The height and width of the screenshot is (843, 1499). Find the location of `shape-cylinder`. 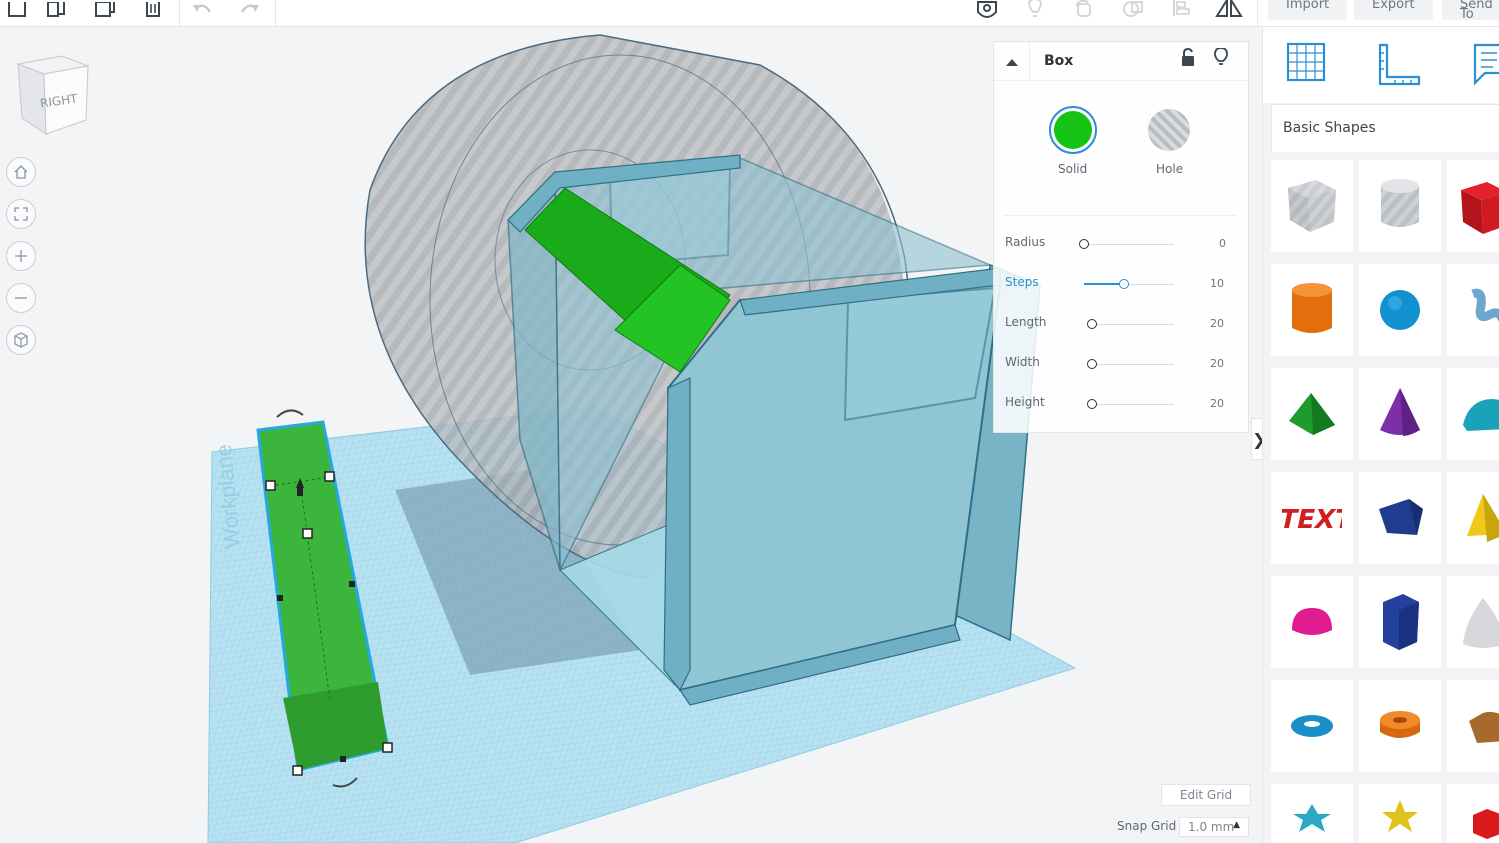

shape-cylinder is located at coordinates (1312, 310).